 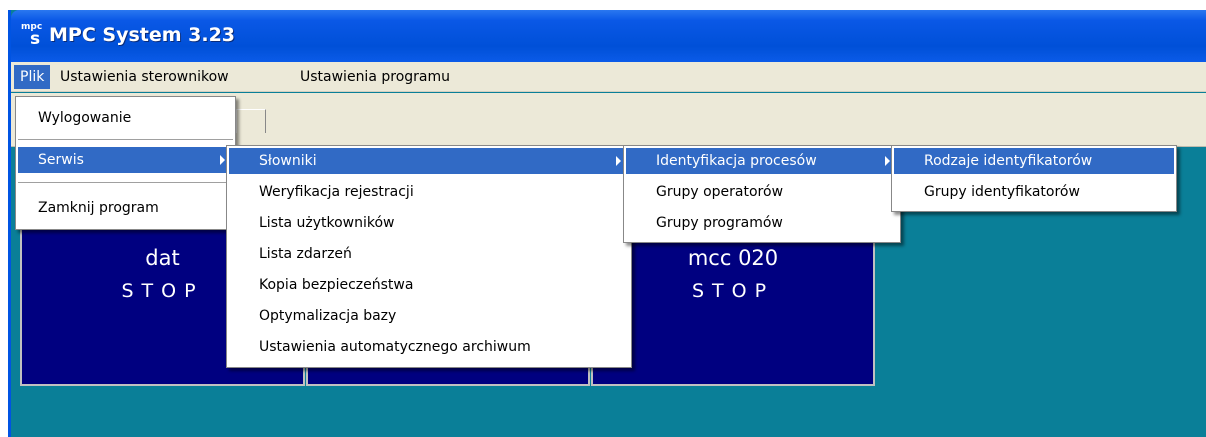 I want to click on menu-item-weryfikacja-rejestracji: Weryfikacja rejestracji, so click(x=429, y=192).